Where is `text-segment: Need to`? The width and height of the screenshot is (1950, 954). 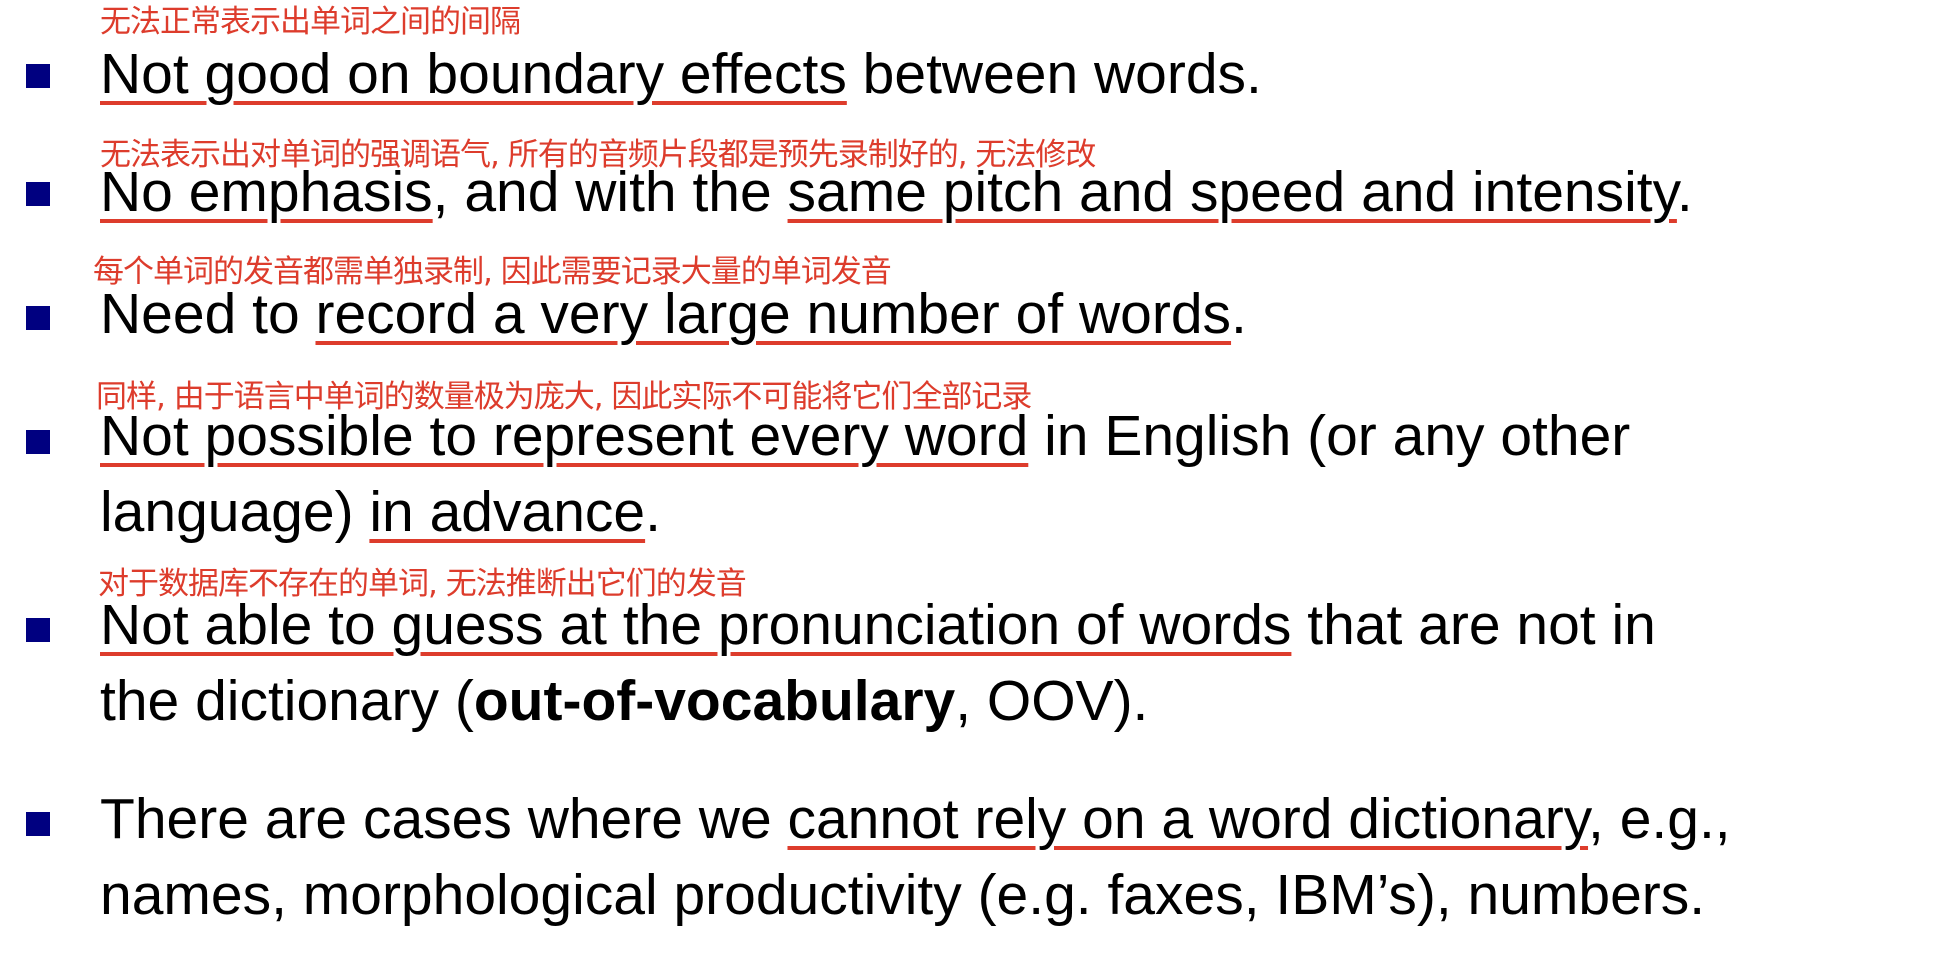 text-segment: Need to is located at coordinates (208, 314).